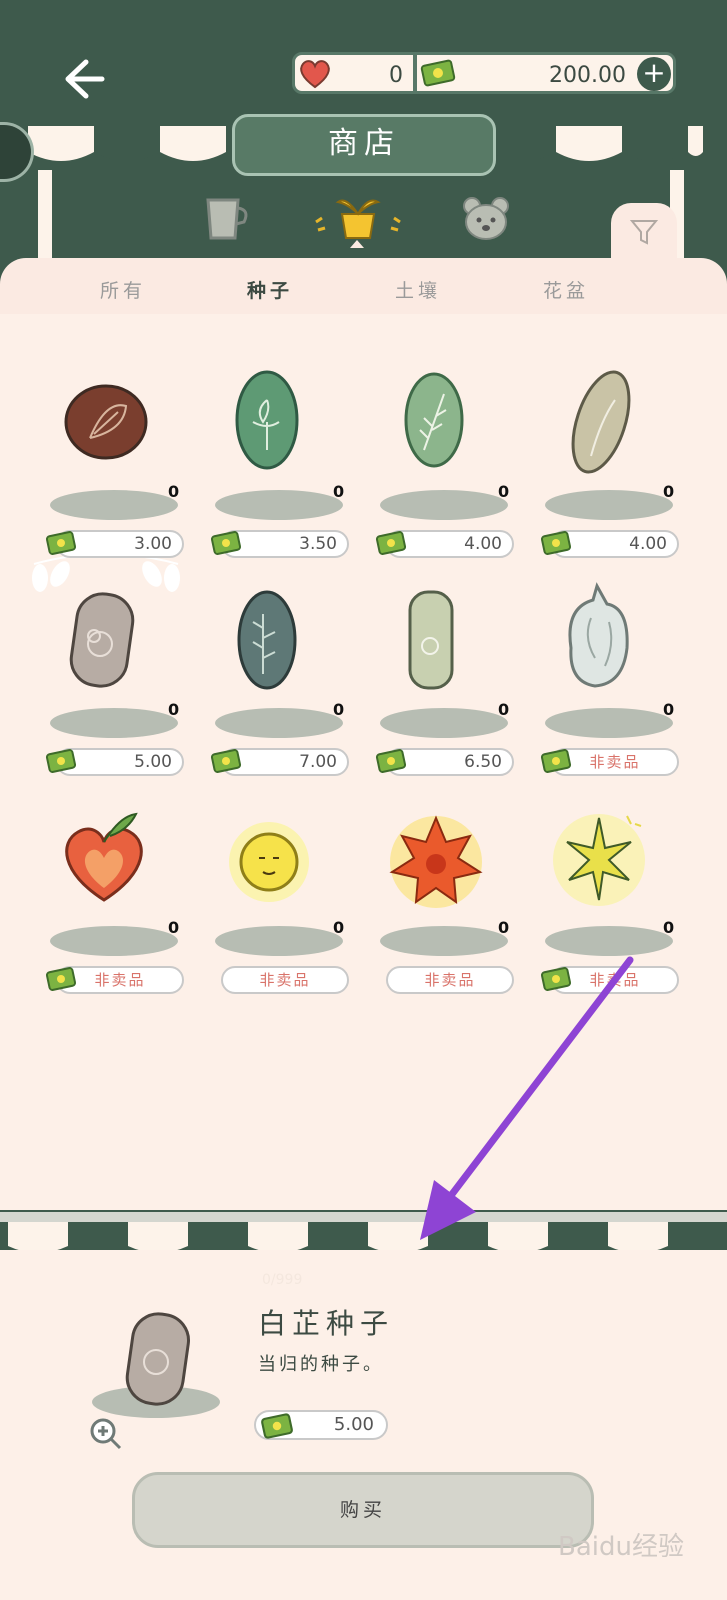 The height and width of the screenshot is (1600, 727). I want to click on cup-icon, so click(228, 219).